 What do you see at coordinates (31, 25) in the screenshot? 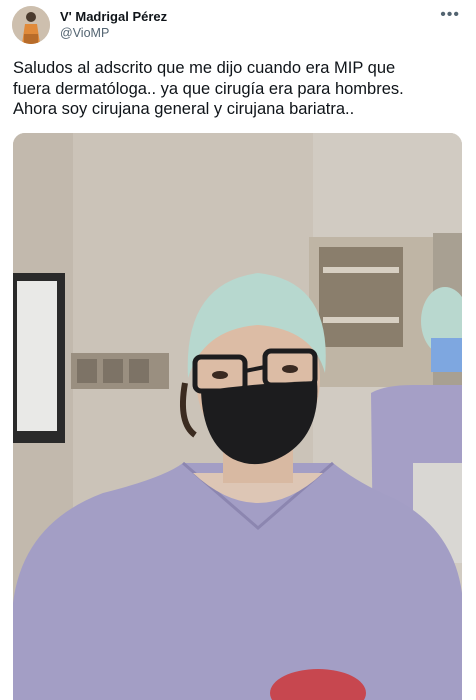
I see `avatar` at bounding box center [31, 25].